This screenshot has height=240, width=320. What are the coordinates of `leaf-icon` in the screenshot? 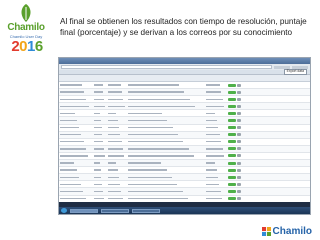 It's located at (26, 13).